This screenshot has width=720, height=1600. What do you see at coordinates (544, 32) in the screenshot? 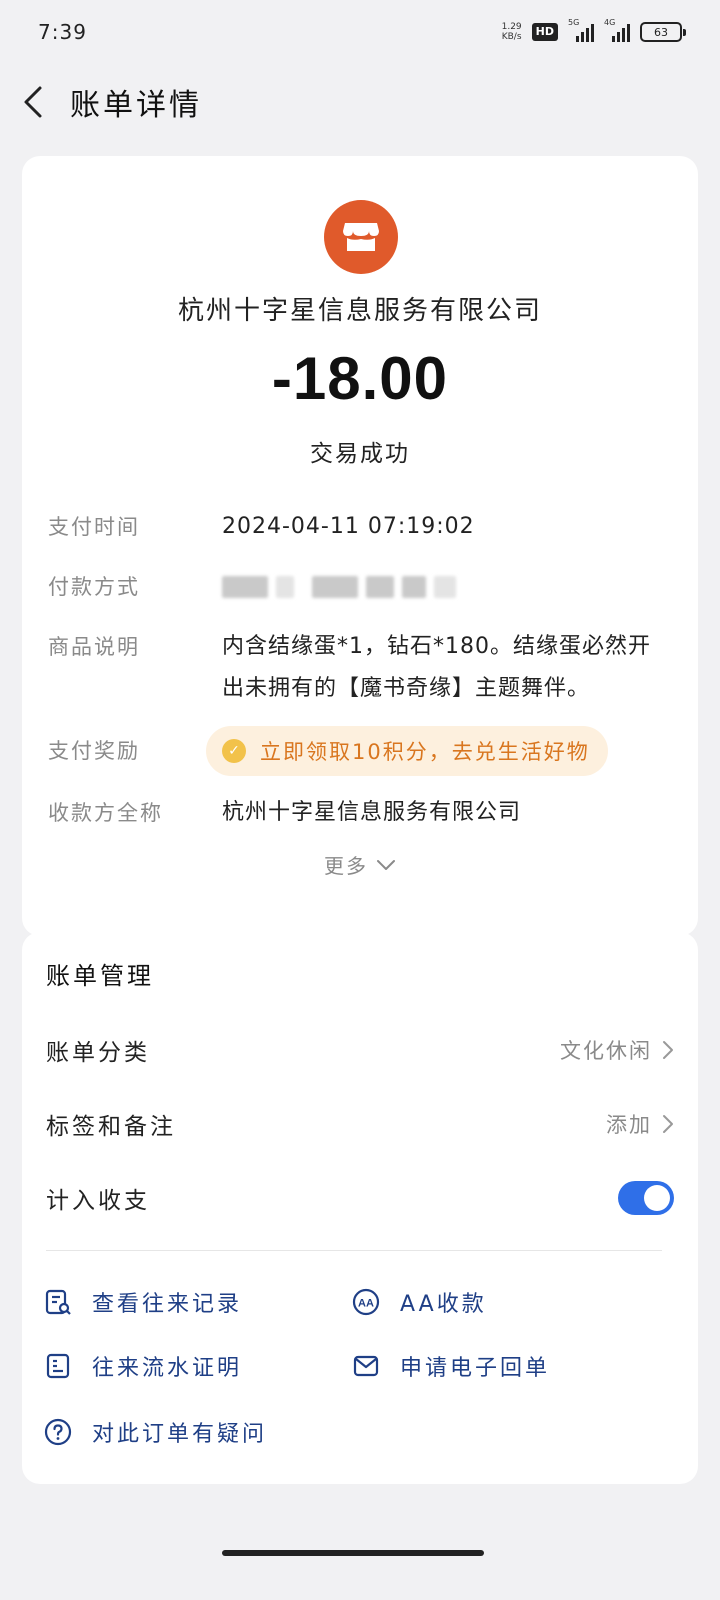
I see `hd-badge: HD` at bounding box center [544, 32].